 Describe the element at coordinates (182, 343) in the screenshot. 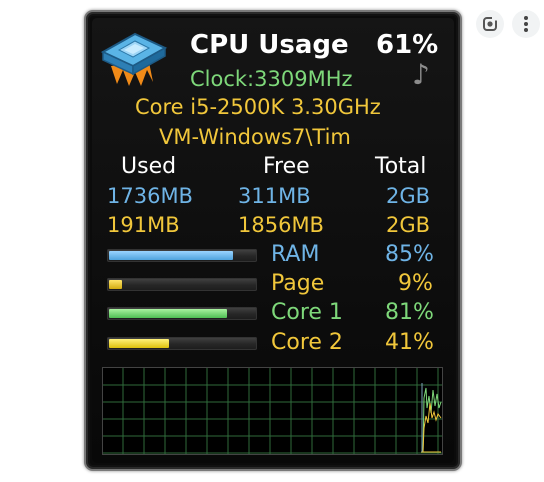

I see `core2-meter-bar` at that location.